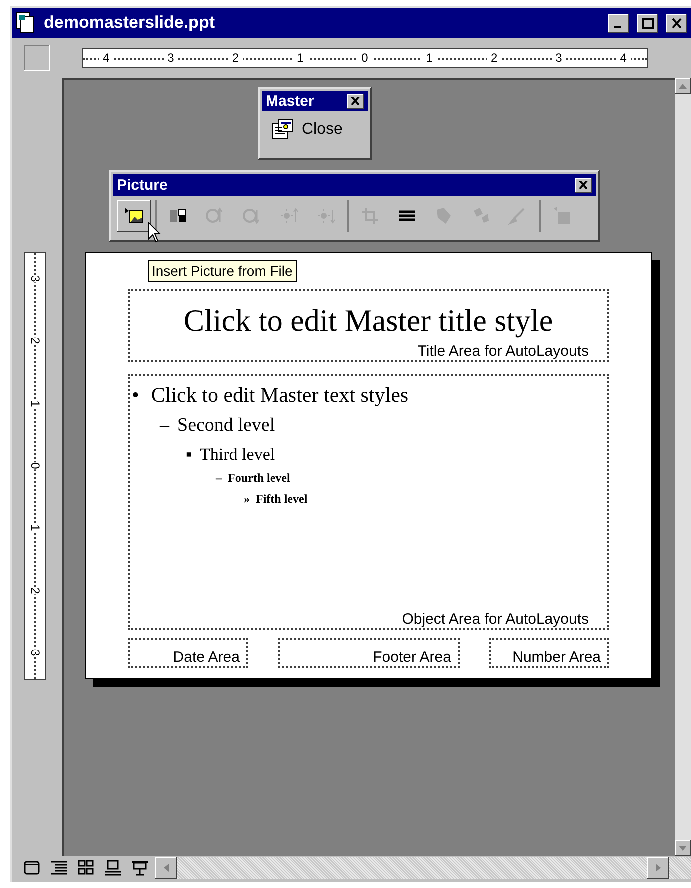 The width and height of the screenshot is (691, 888). Describe the element at coordinates (290, 101) in the screenshot. I see `toolbar-title: Master` at that location.